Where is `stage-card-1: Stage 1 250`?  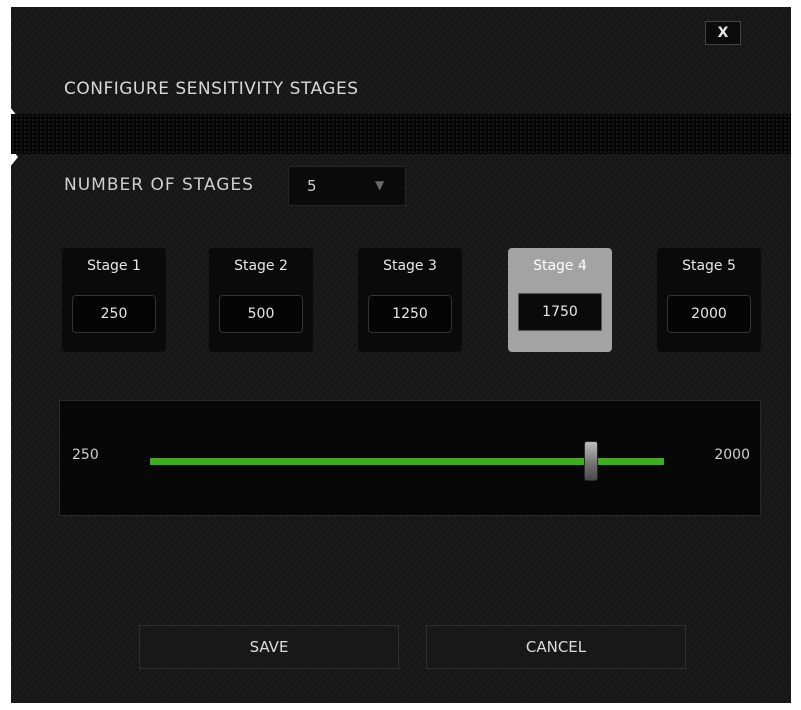
stage-card-1: Stage 1 250 is located at coordinates (114, 300).